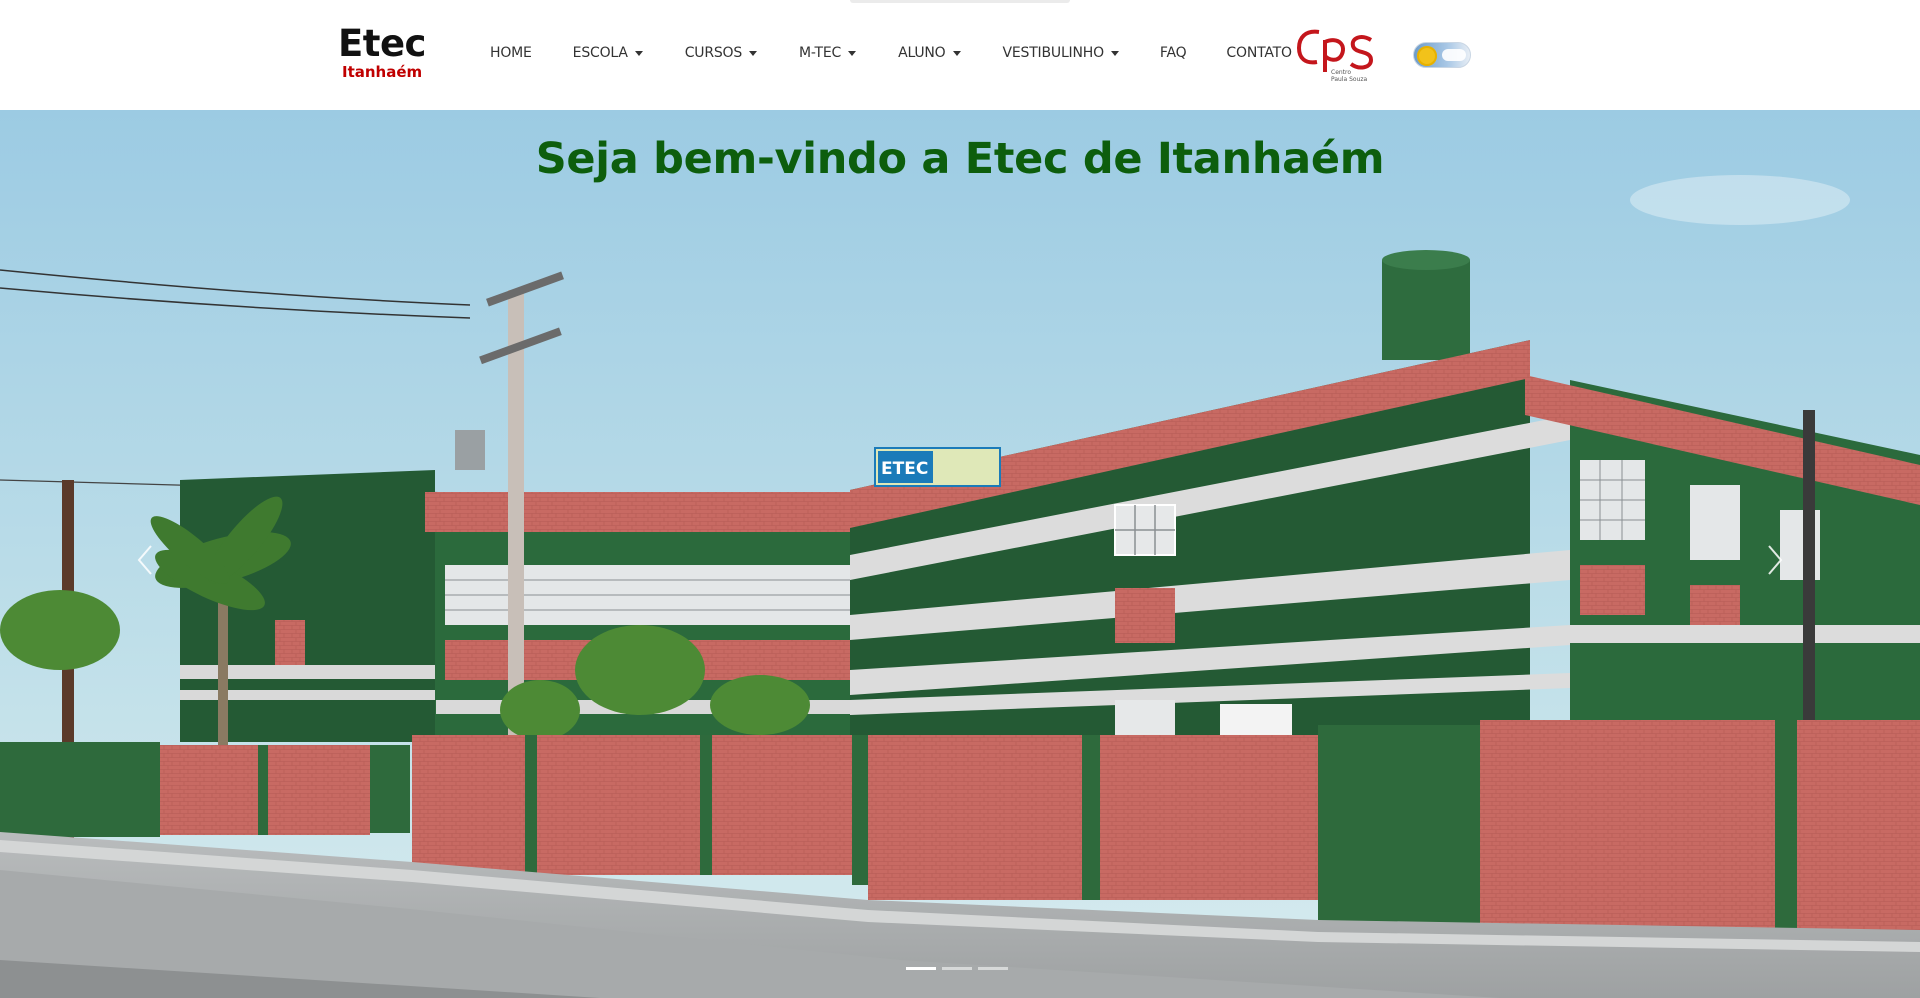 Image resolution: width=1920 pixels, height=998 pixels. What do you see at coordinates (382, 72) in the screenshot?
I see `brand-campus: Itanhaém` at bounding box center [382, 72].